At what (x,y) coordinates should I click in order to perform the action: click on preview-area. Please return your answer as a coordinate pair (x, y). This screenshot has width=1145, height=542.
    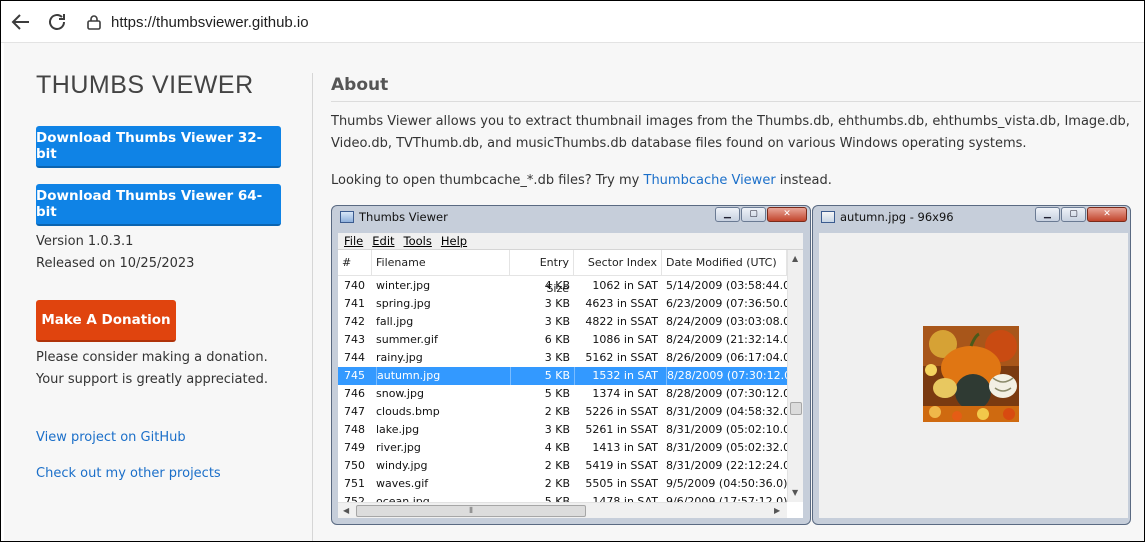
    Looking at the image, I should click on (973, 375).